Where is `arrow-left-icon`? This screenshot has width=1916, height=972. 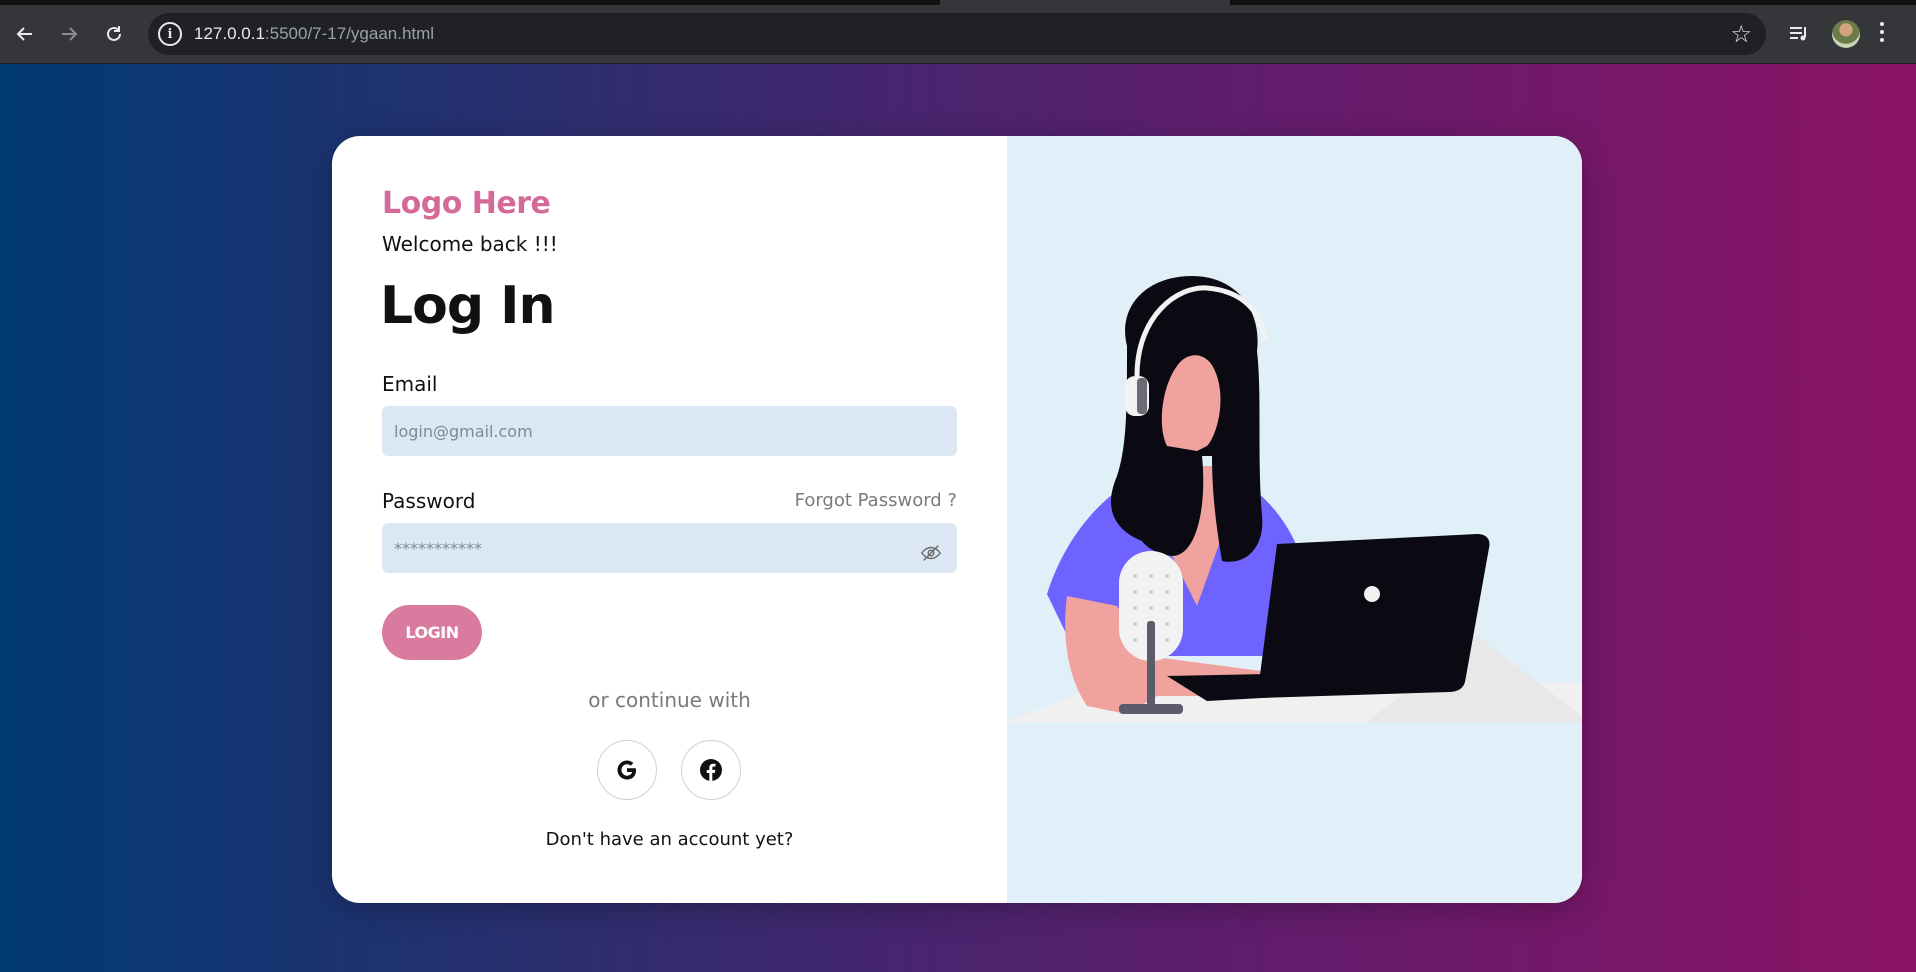
arrow-left-icon is located at coordinates (24, 34).